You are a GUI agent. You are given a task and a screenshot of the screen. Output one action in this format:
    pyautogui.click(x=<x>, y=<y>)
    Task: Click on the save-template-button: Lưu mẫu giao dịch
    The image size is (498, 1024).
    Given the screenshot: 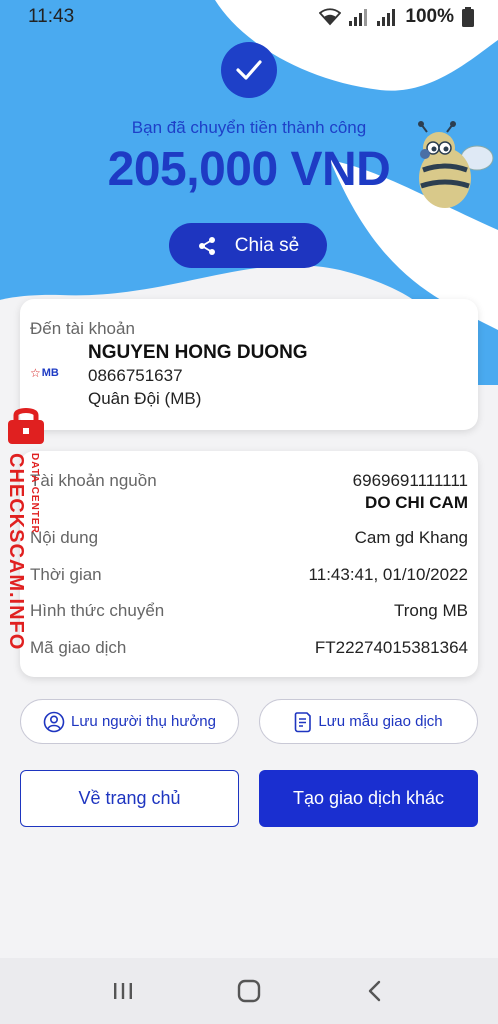 What is the action you would take?
    pyautogui.click(x=368, y=721)
    